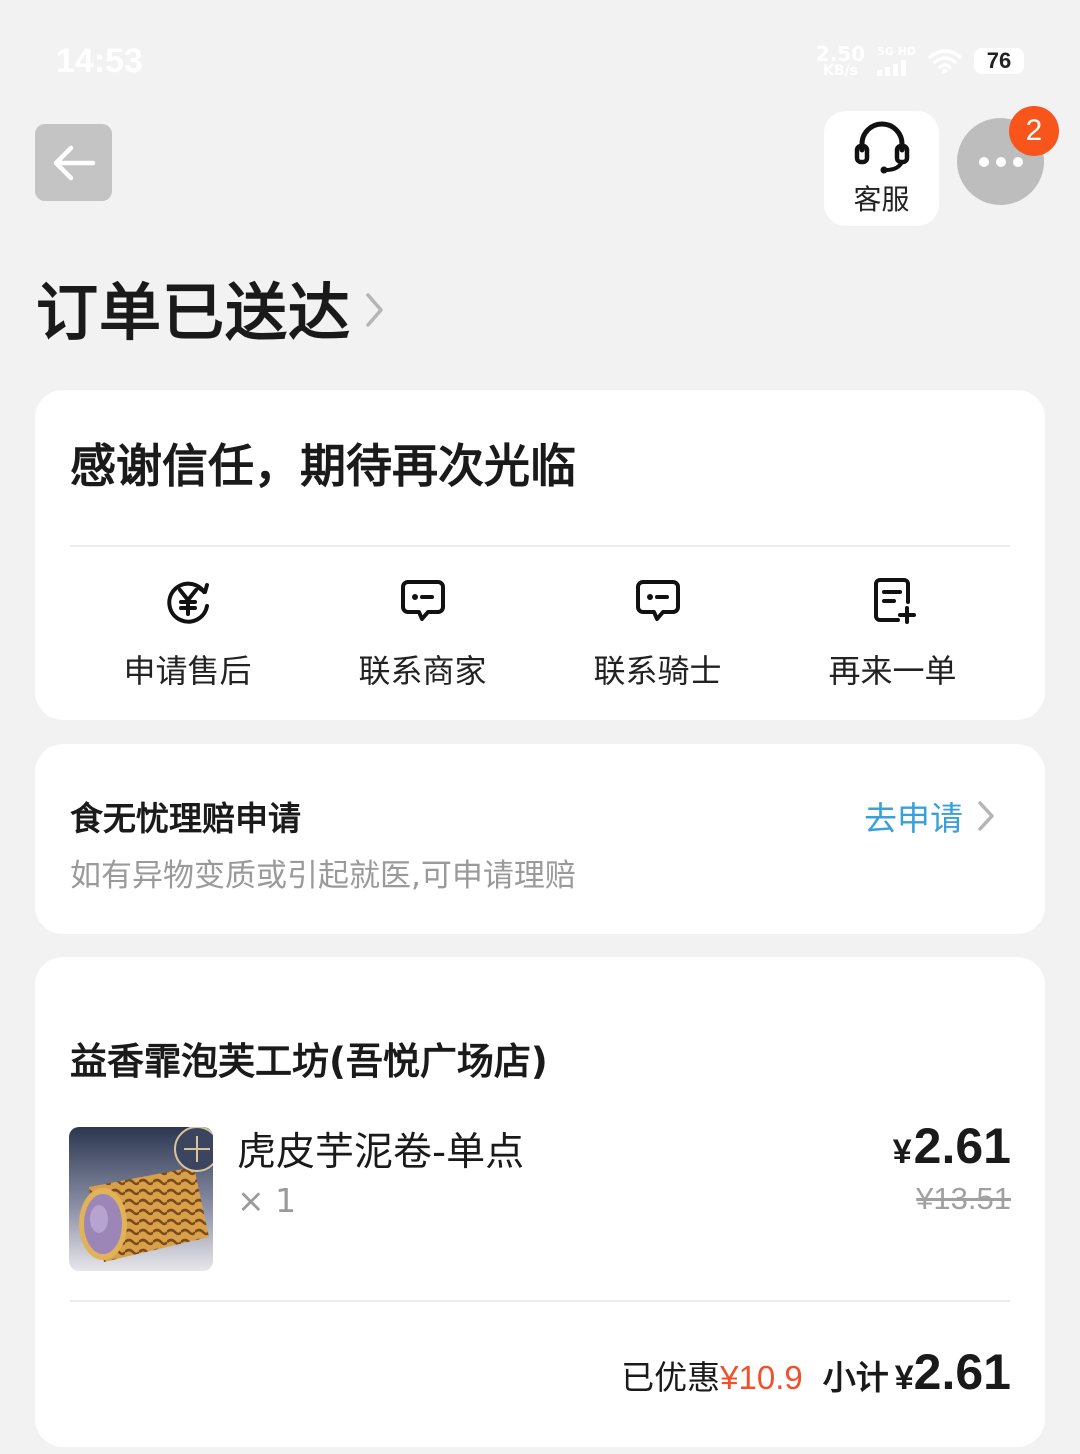  Describe the element at coordinates (761, 1377) in the screenshot. I see `discount-amount: ¥10.9` at that location.